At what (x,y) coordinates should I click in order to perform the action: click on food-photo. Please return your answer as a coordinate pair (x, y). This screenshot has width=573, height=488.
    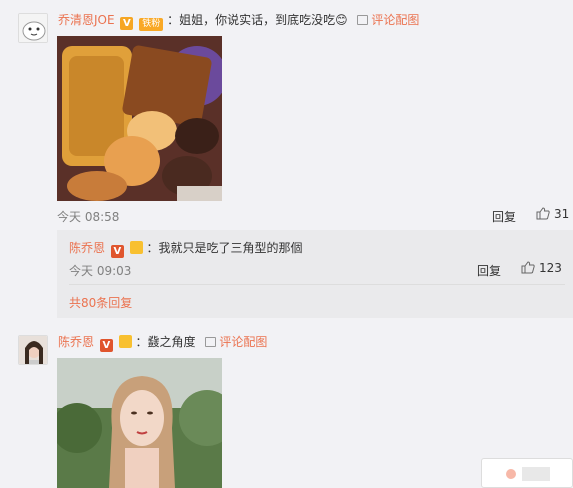
    Looking at the image, I should click on (139, 118).